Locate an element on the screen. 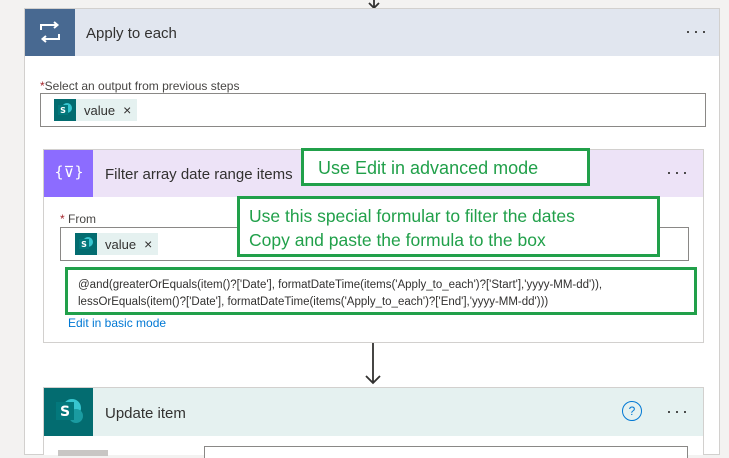 The height and width of the screenshot is (458, 729). update-item-card: S Update item ? ··· is located at coordinates (373, 422).